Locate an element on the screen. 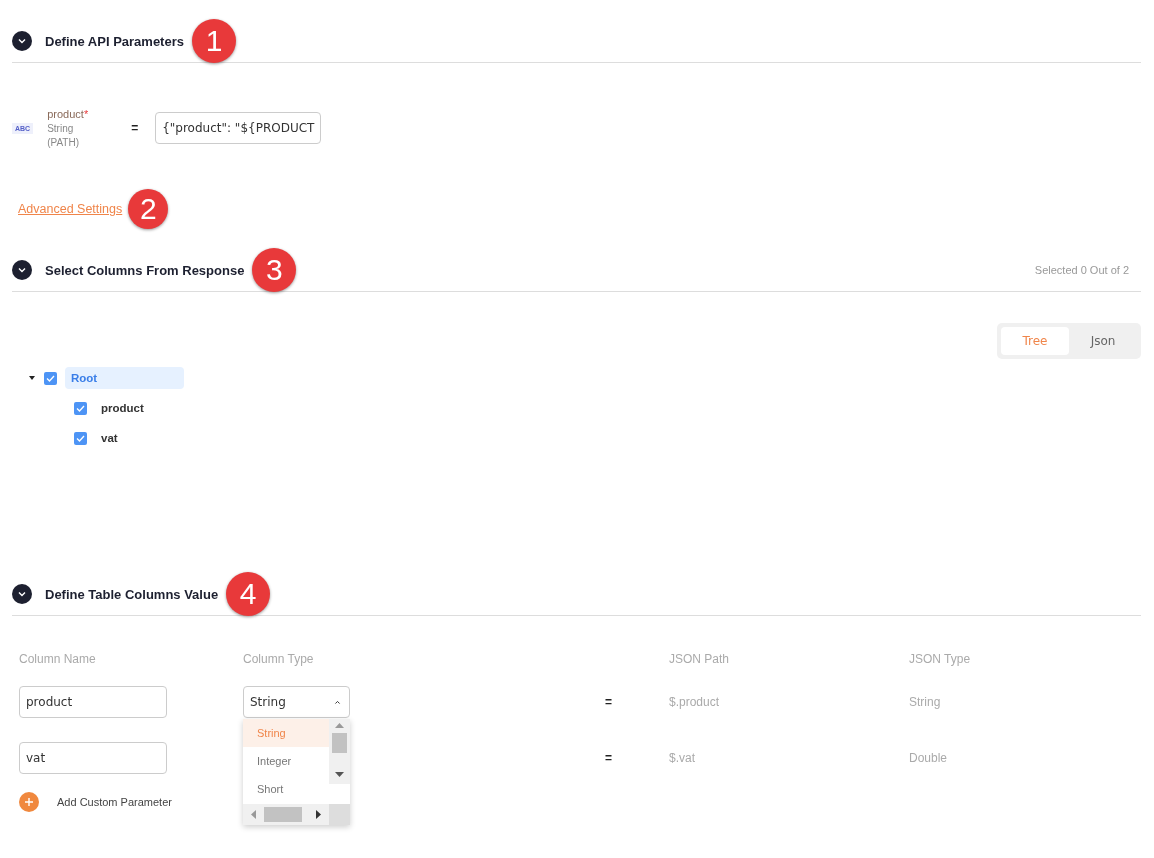 This screenshot has height=858, width=1154. section-title: Define API Parameters is located at coordinates (114, 41).